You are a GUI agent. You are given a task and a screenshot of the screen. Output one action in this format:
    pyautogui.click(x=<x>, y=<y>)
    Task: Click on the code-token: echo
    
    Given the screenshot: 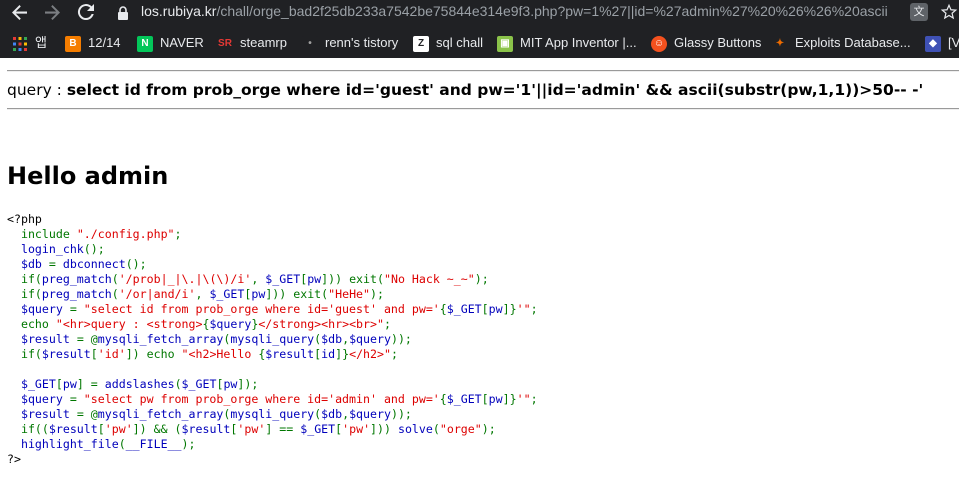 What is the action you would take?
    pyautogui.click(x=31, y=324)
    